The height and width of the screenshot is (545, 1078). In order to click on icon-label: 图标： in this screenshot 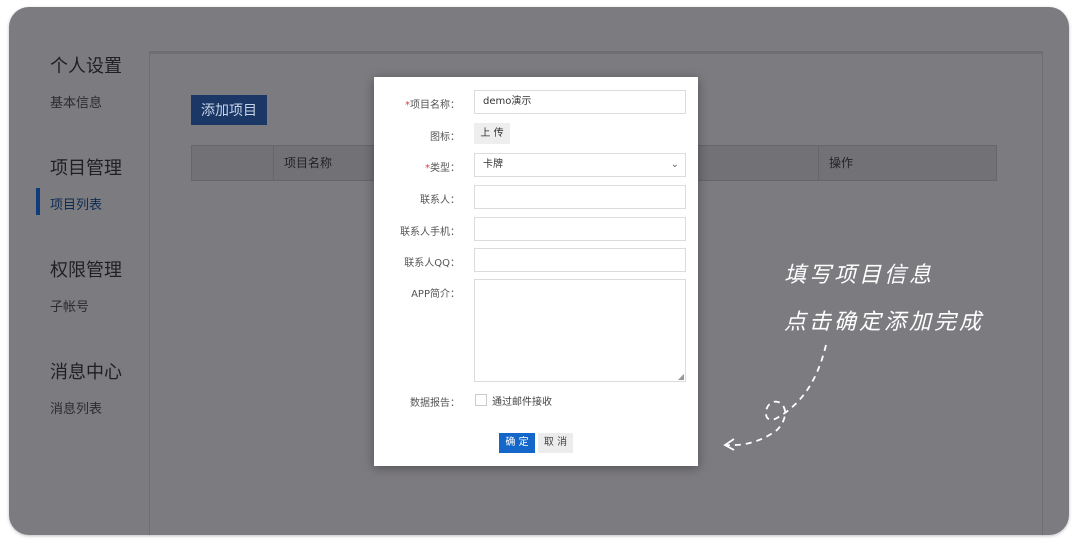, I will do `click(445, 137)`.